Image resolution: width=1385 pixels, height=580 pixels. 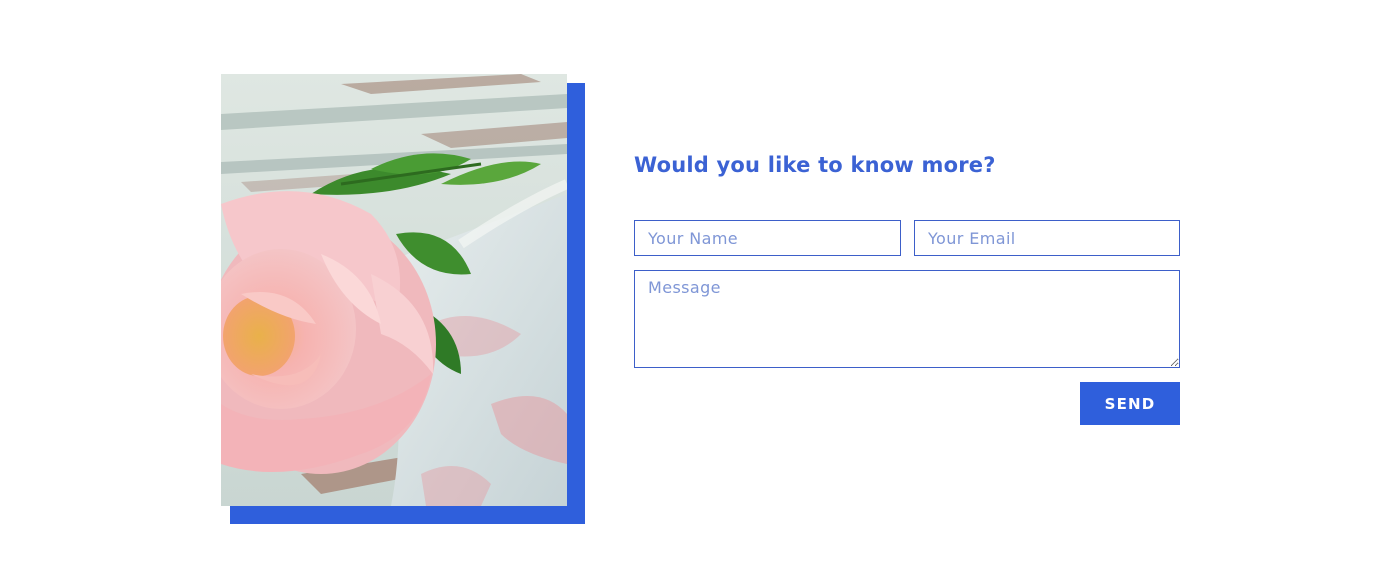 What do you see at coordinates (907, 319) in the screenshot?
I see `message-field` at bounding box center [907, 319].